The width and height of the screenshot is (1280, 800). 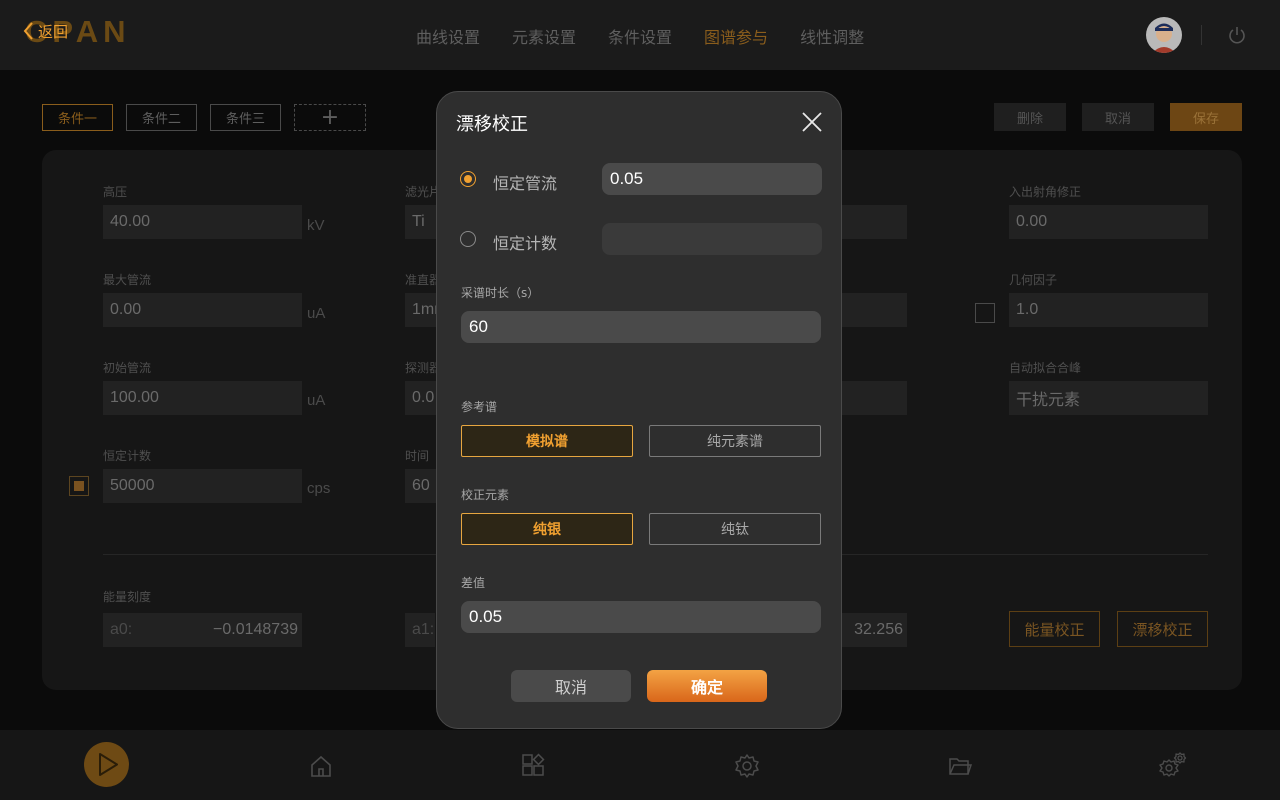 What do you see at coordinates (202, 310) in the screenshot?
I see `max-current-input: 0.00` at bounding box center [202, 310].